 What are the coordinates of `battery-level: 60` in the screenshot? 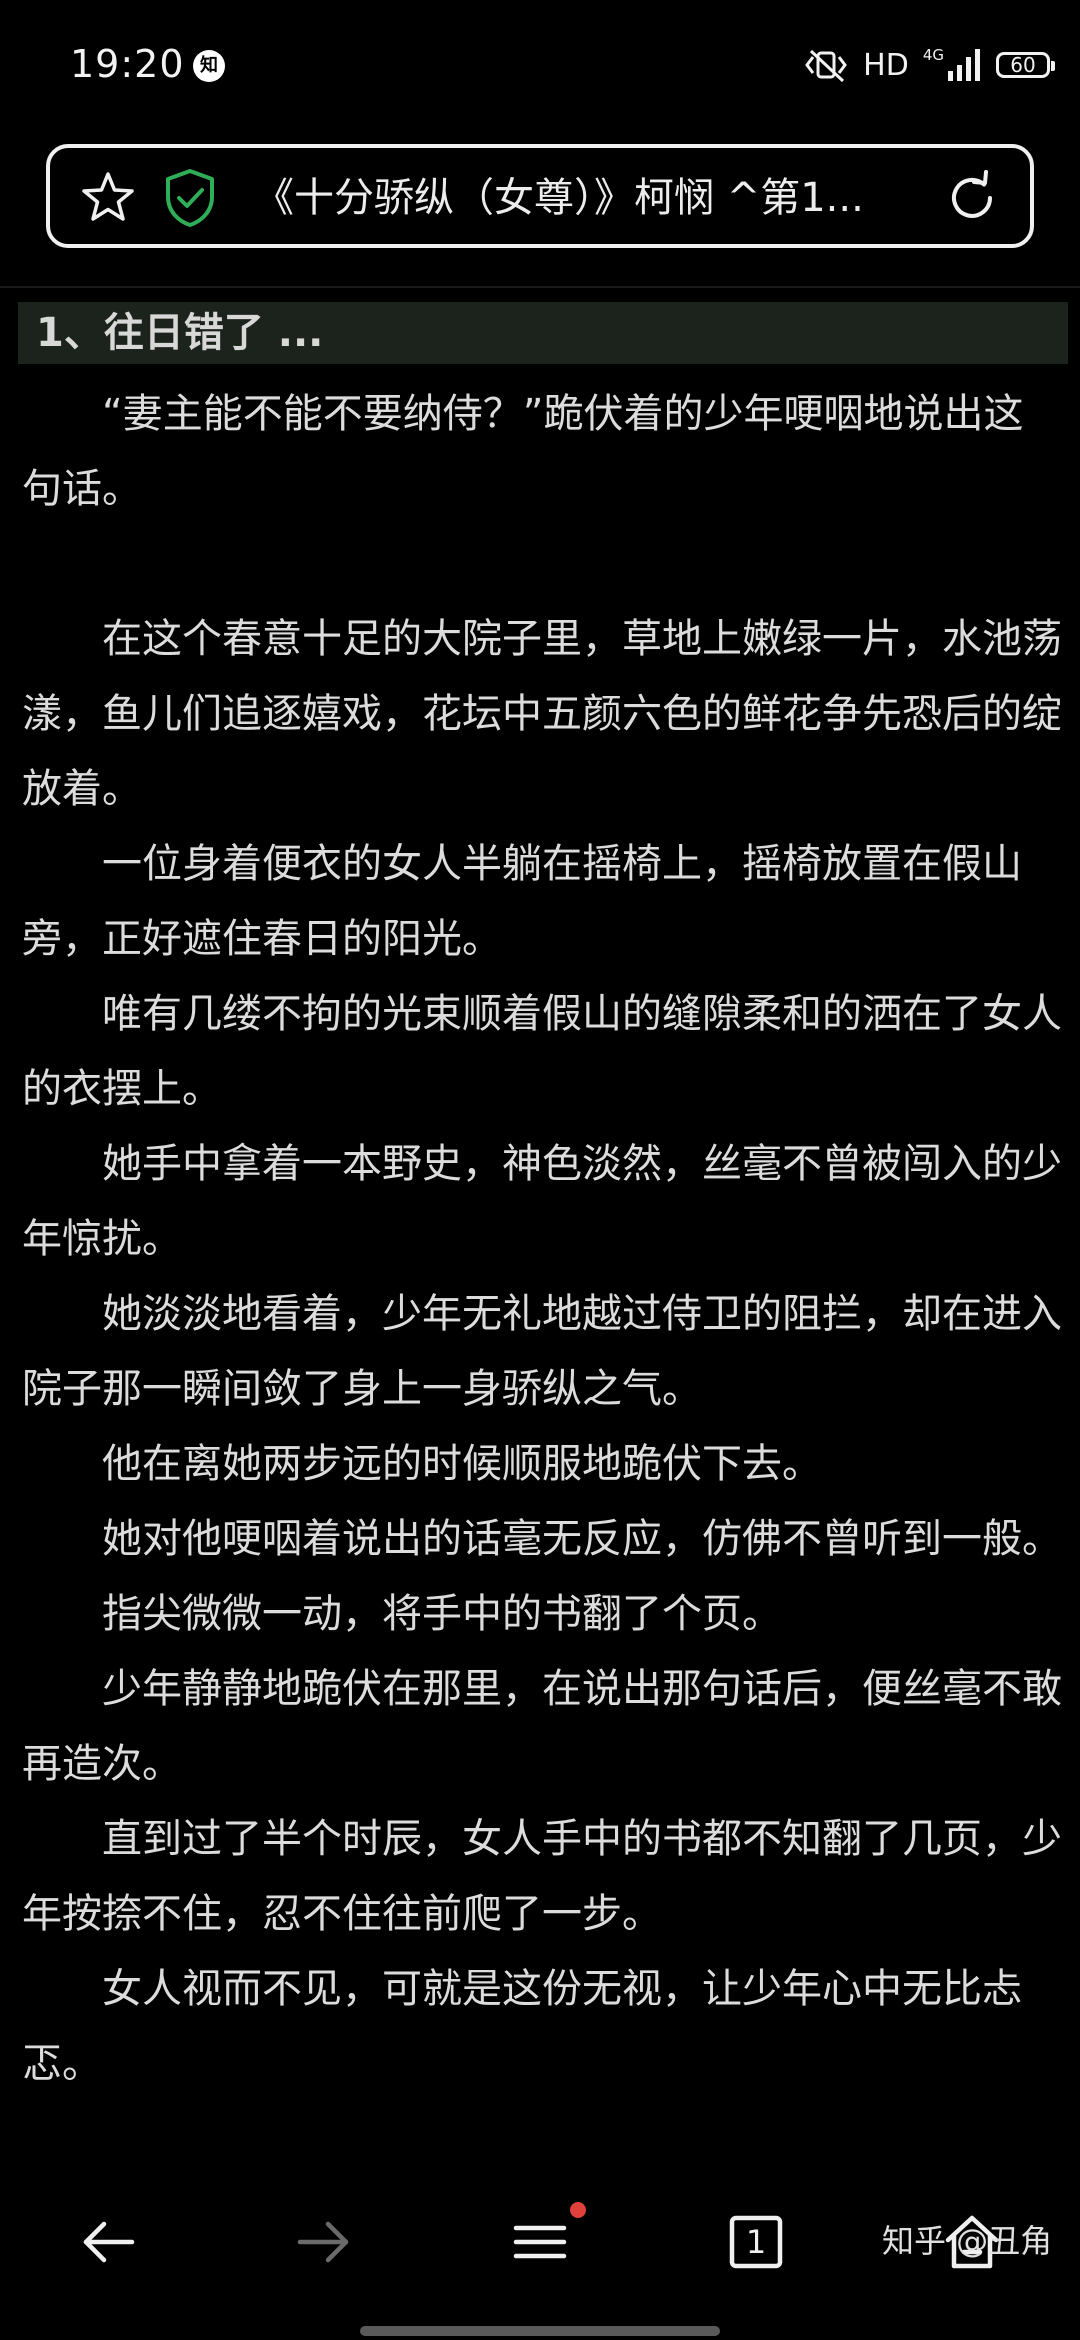 It's located at (1023, 65).